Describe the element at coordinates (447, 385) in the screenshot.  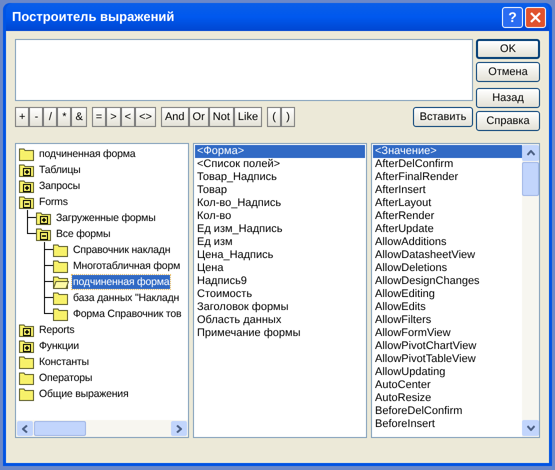
I see `list-item: AutoCenter` at that location.